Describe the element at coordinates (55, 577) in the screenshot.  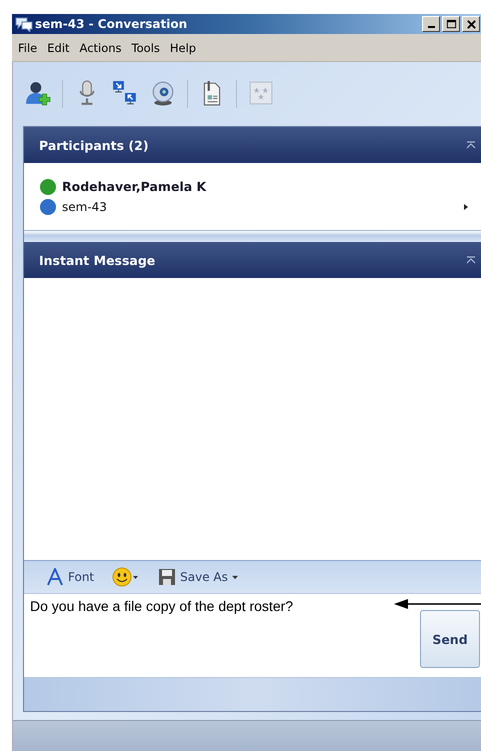
I see `font-icon` at that location.